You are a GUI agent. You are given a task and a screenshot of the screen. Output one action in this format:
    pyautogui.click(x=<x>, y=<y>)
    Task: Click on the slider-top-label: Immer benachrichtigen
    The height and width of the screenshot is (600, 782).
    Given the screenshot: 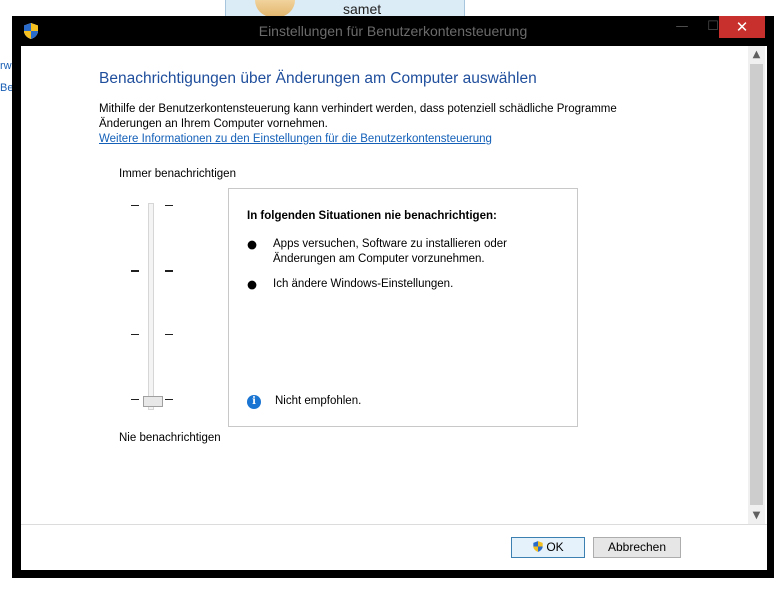 What is the action you would take?
    pyautogui.click(x=177, y=174)
    